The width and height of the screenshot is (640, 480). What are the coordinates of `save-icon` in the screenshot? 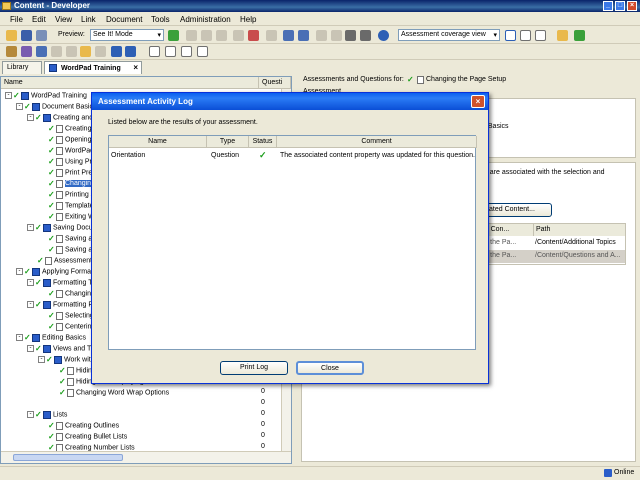 It's located at (26, 35).